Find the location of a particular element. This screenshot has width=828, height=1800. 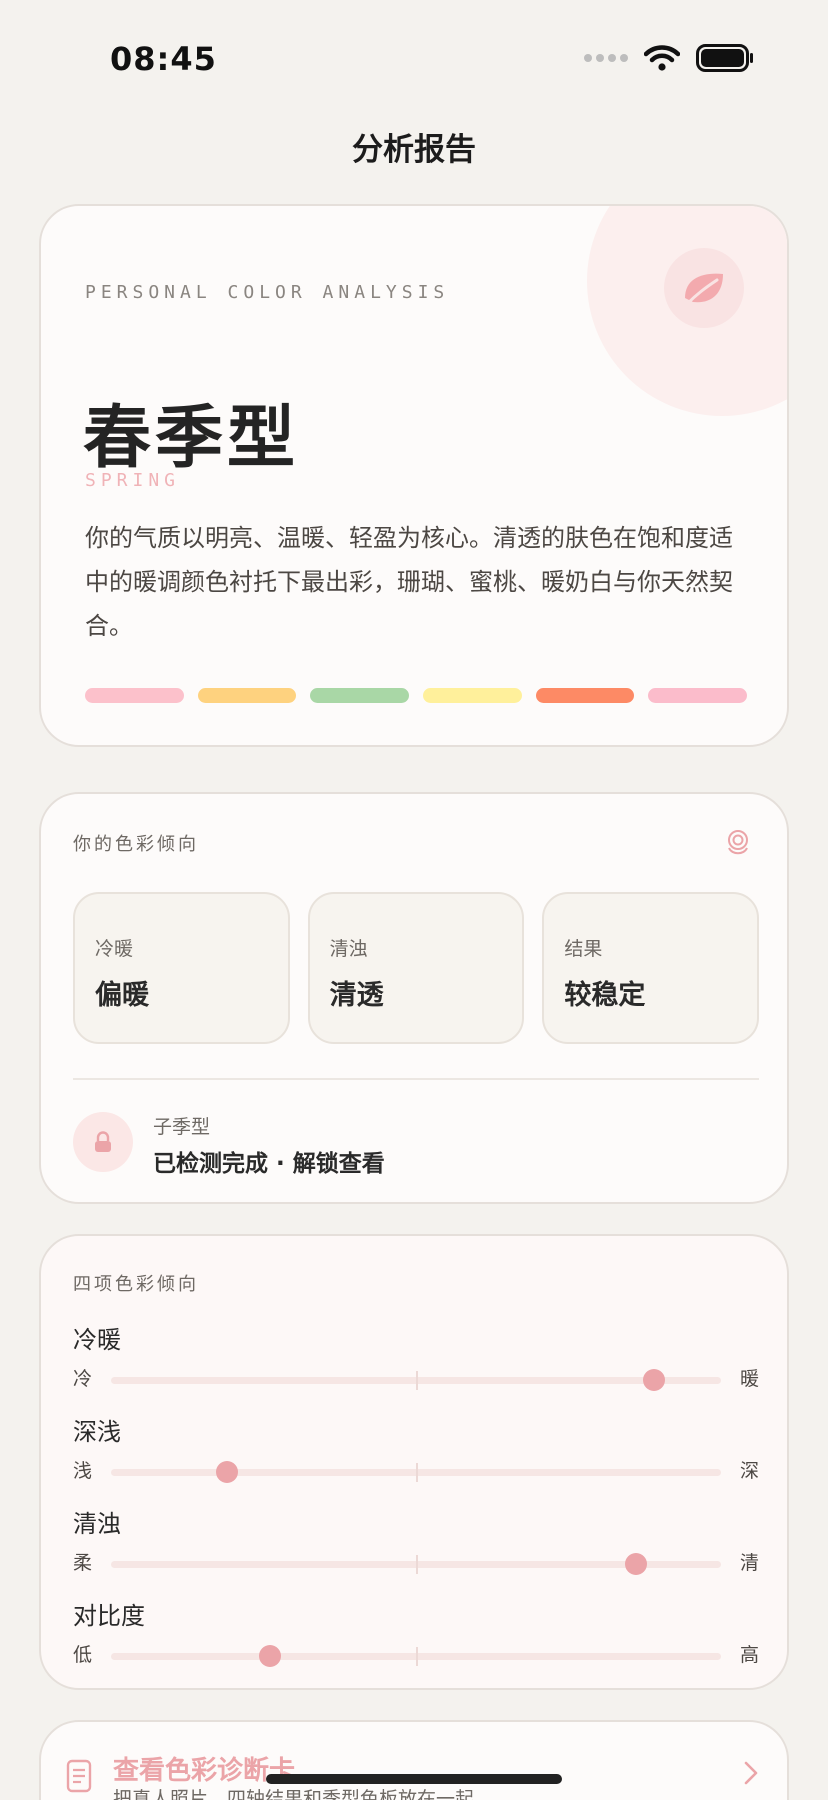

stat-clarity: 清浊 清透 is located at coordinates (416, 968).